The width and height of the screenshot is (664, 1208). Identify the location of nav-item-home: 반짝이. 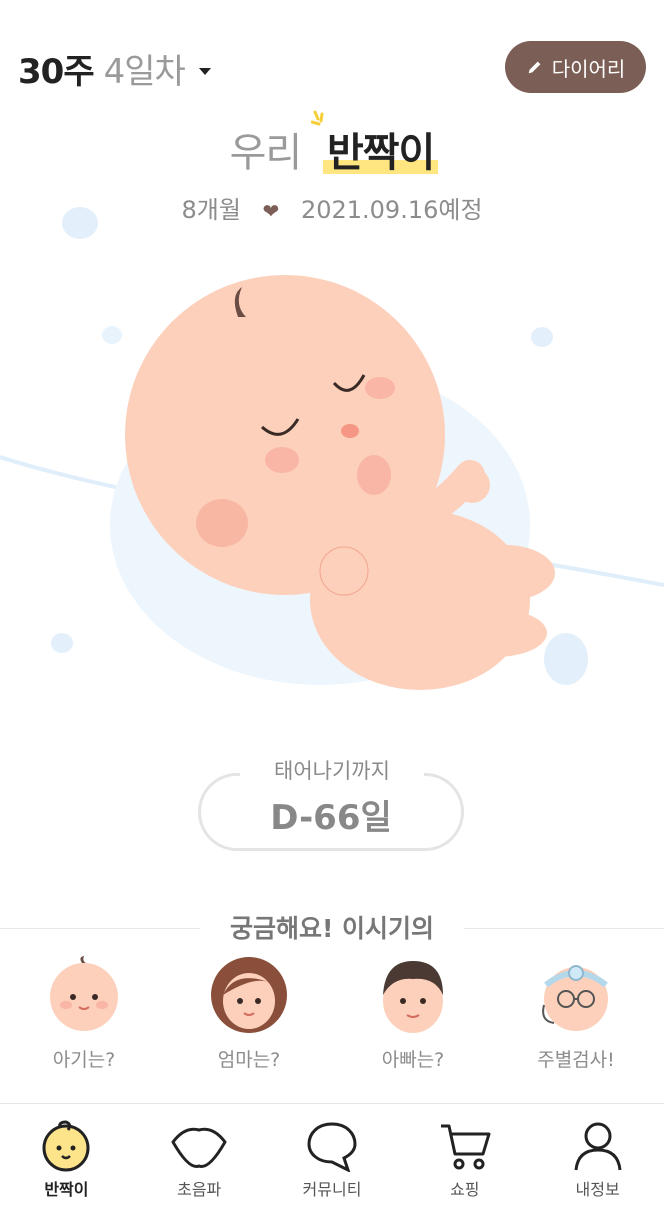
(66, 1156).